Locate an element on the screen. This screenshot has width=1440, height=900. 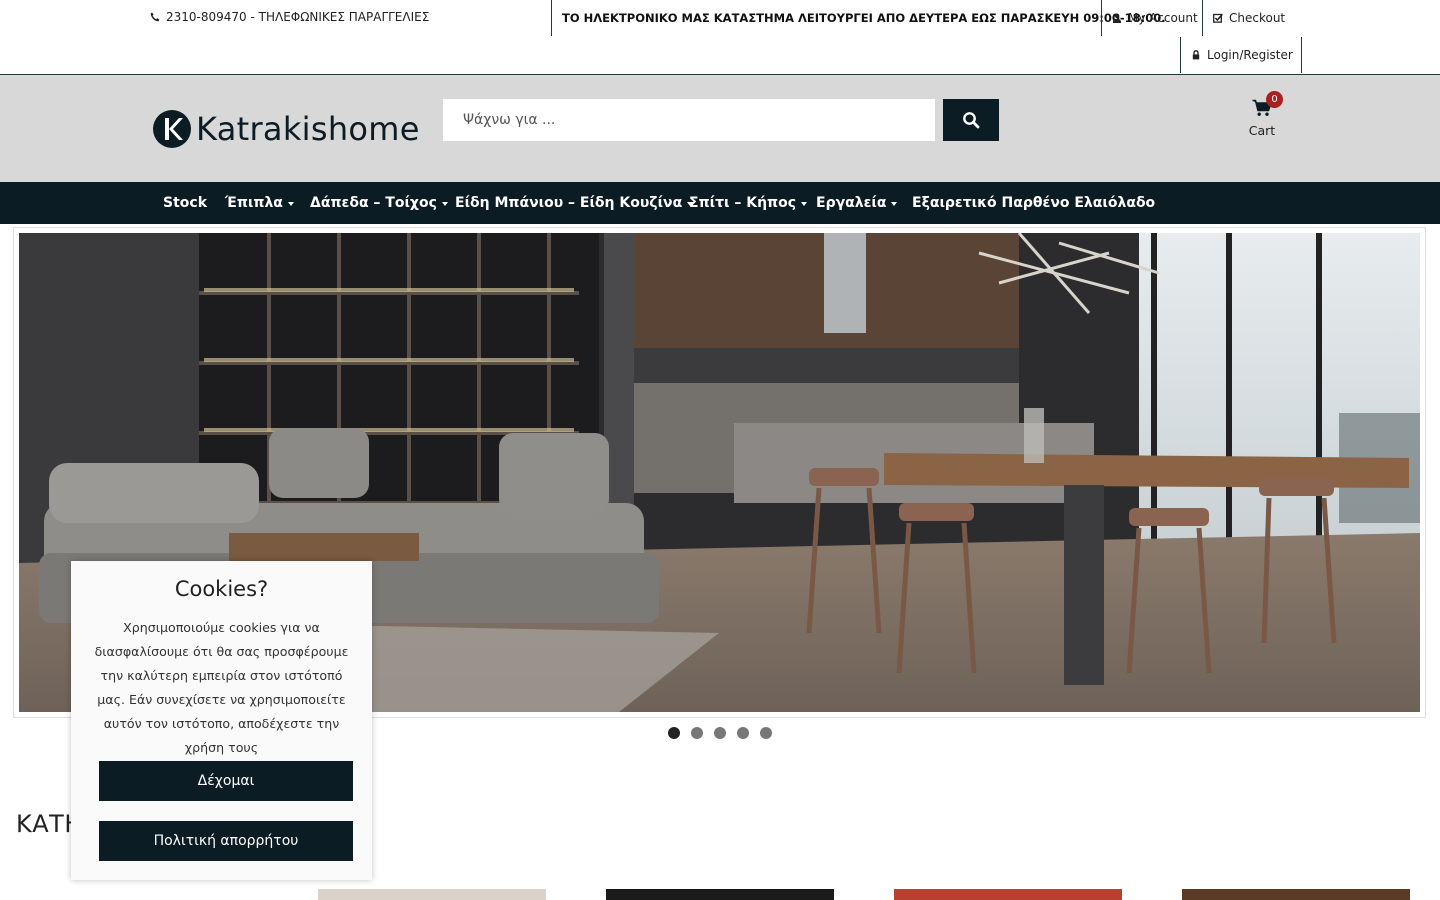
nav-item-label: Σπίτι – Κήπος is located at coordinates (743, 203).